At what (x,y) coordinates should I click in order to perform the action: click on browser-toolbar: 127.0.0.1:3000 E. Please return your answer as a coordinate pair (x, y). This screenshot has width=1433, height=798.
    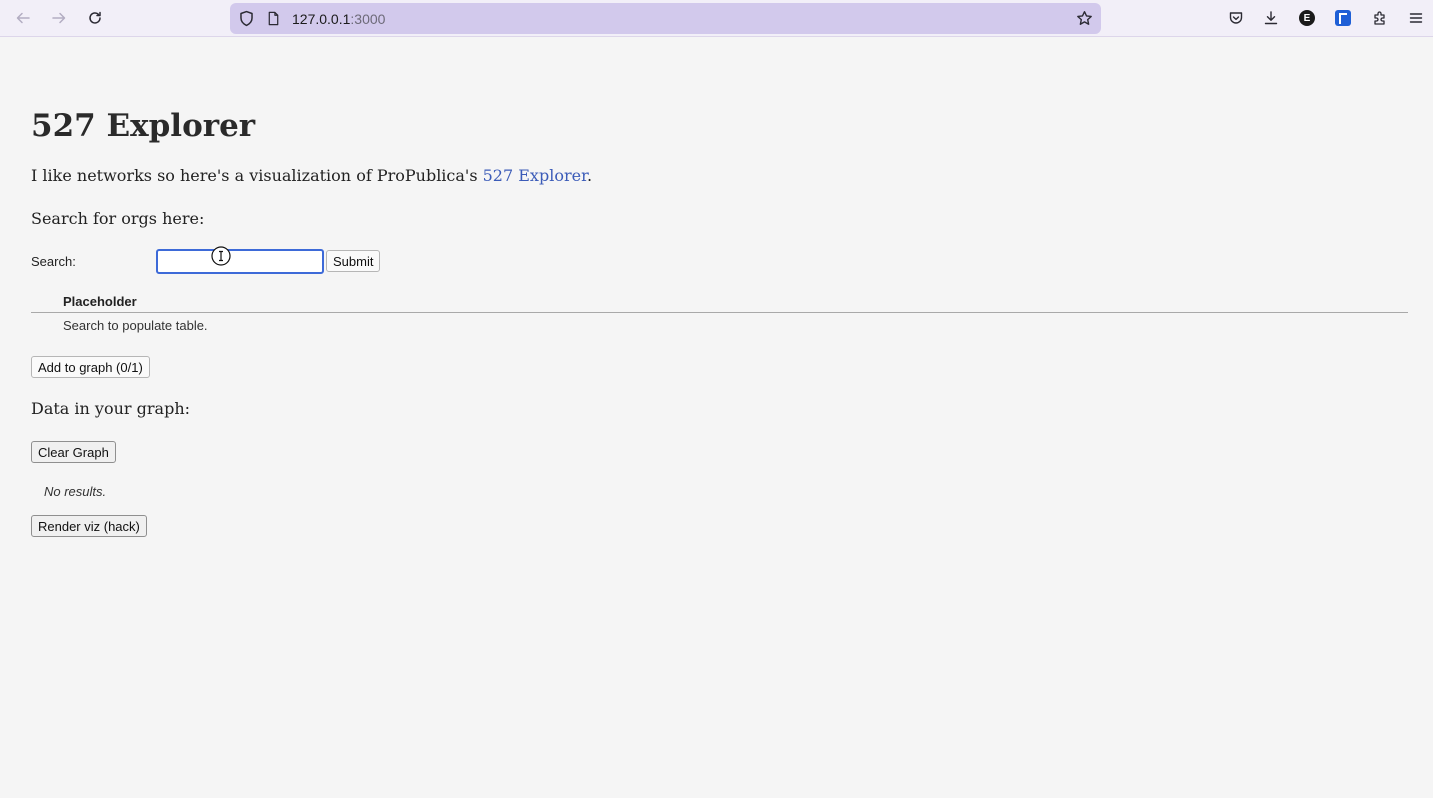
    Looking at the image, I should click on (716, 18).